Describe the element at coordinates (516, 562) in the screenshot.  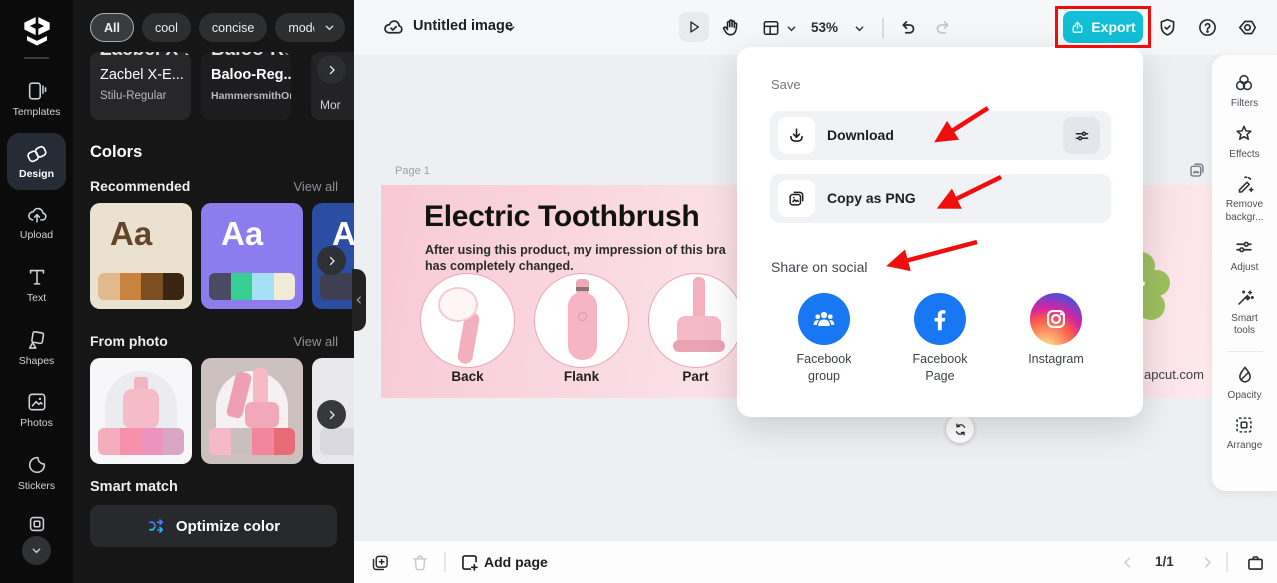
I see `add-page-label: Add page` at that location.